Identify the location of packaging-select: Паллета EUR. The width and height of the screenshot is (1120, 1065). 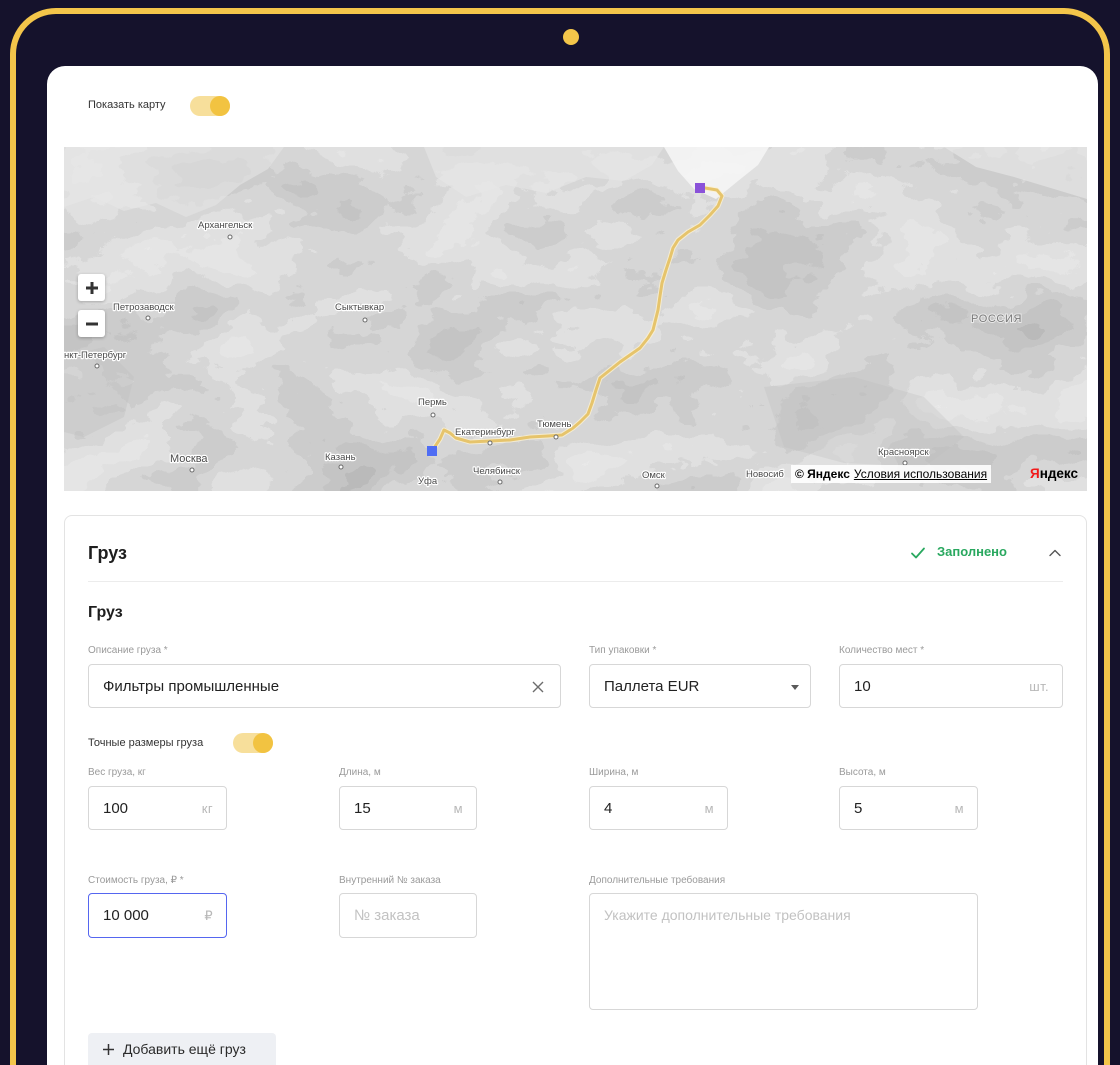
(700, 686).